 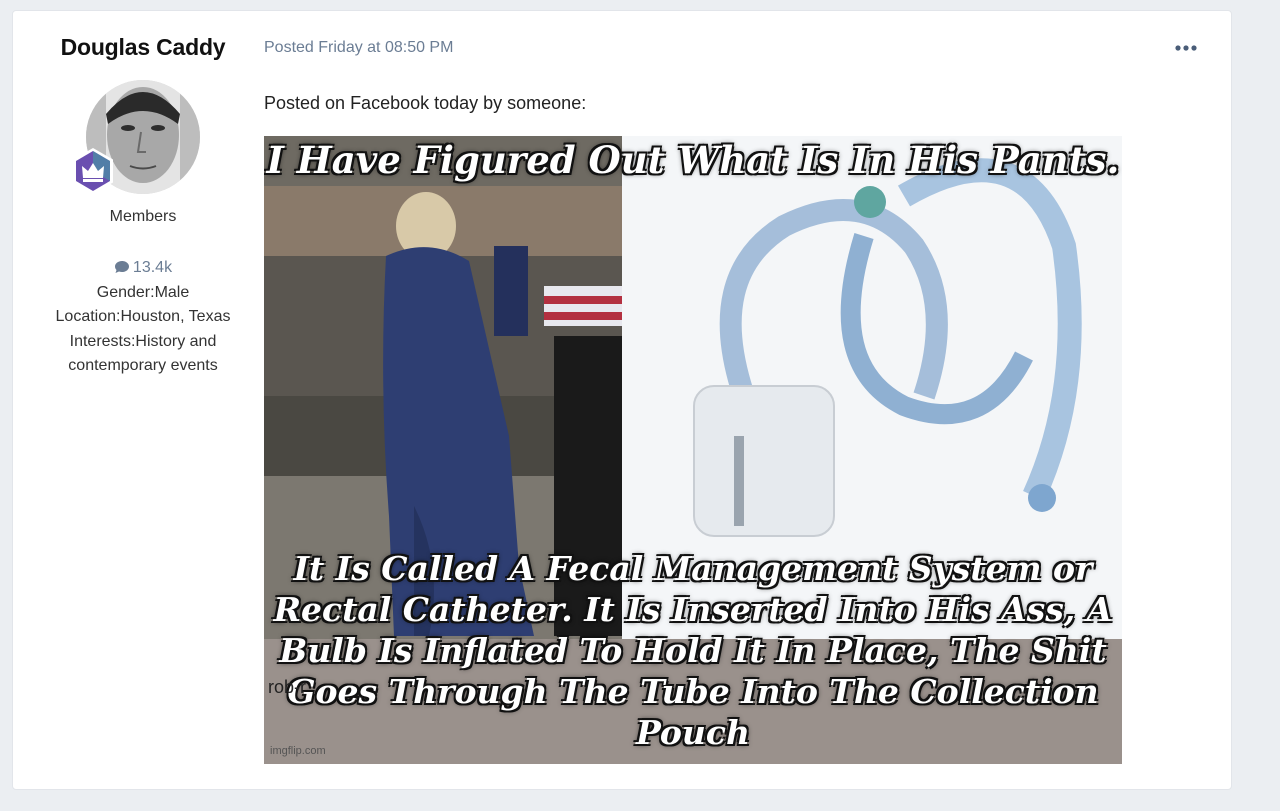 I want to click on more-options-button, so click(x=1186, y=48).